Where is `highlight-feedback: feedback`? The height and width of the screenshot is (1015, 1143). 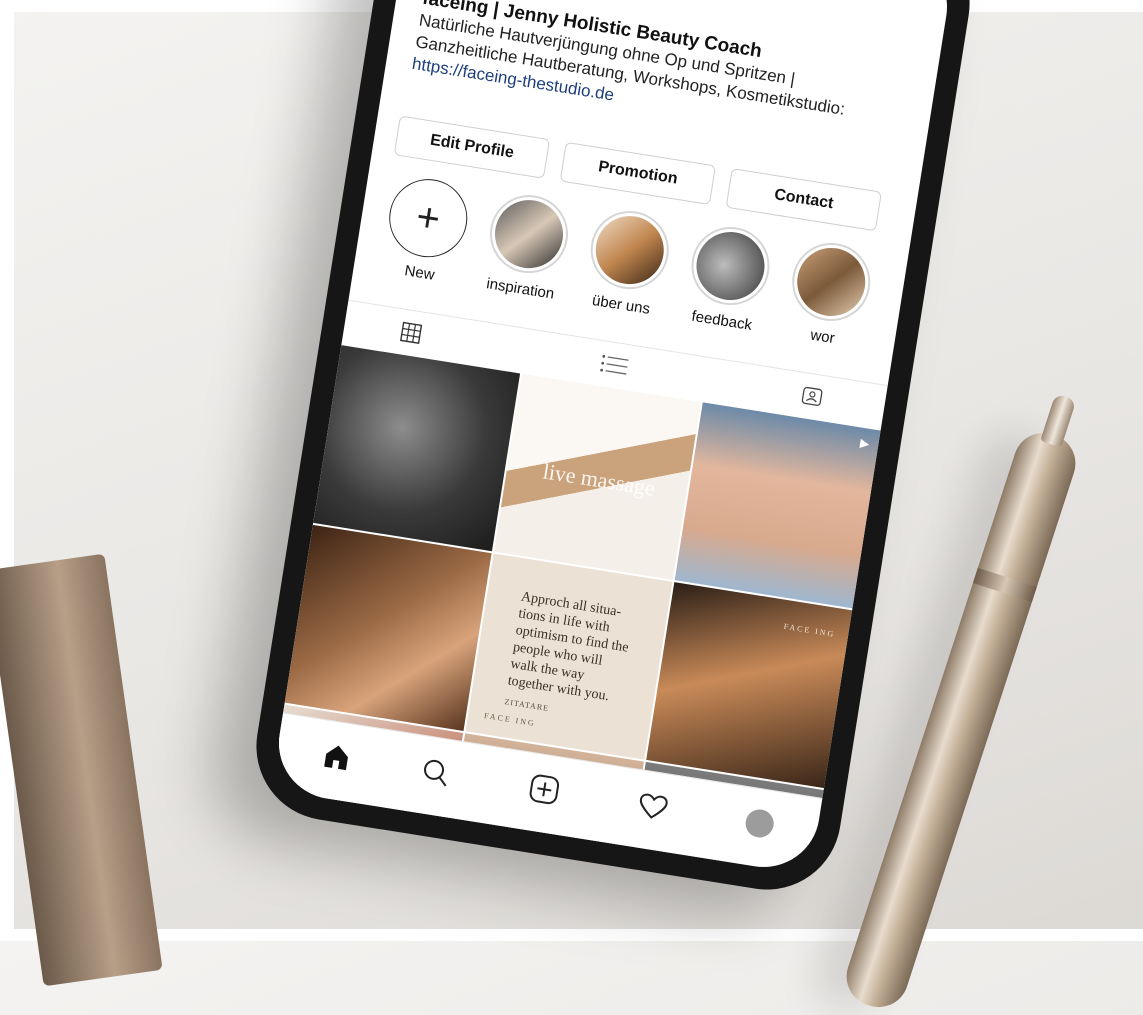 highlight-feedback: feedback is located at coordinates (728, 278).